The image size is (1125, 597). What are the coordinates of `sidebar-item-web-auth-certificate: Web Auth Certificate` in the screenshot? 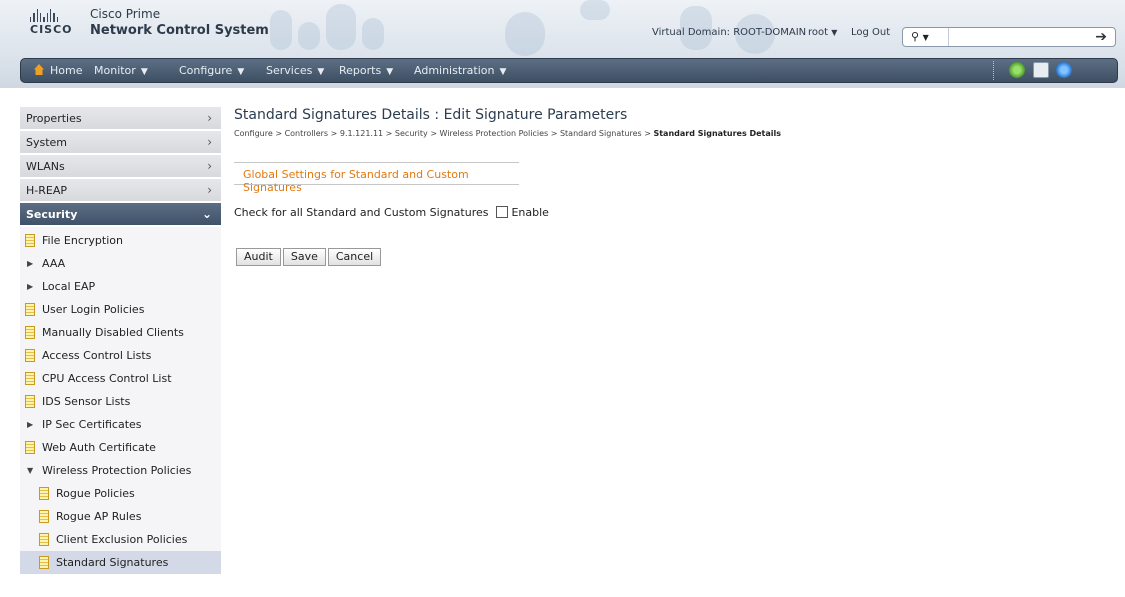 It's located at (120, 447).